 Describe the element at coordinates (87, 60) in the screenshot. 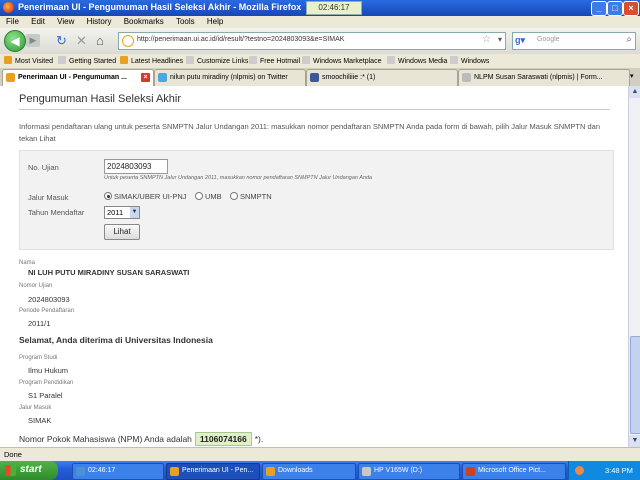

I see `bookmark-getting-started: Getting Started` at that location.